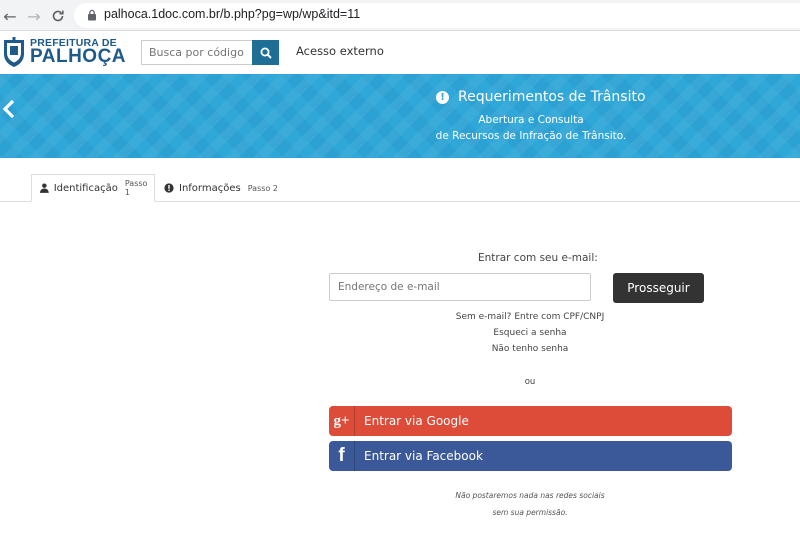 This screenshot has width=800, height=537. I want to click on search-input, so click(196, 52).